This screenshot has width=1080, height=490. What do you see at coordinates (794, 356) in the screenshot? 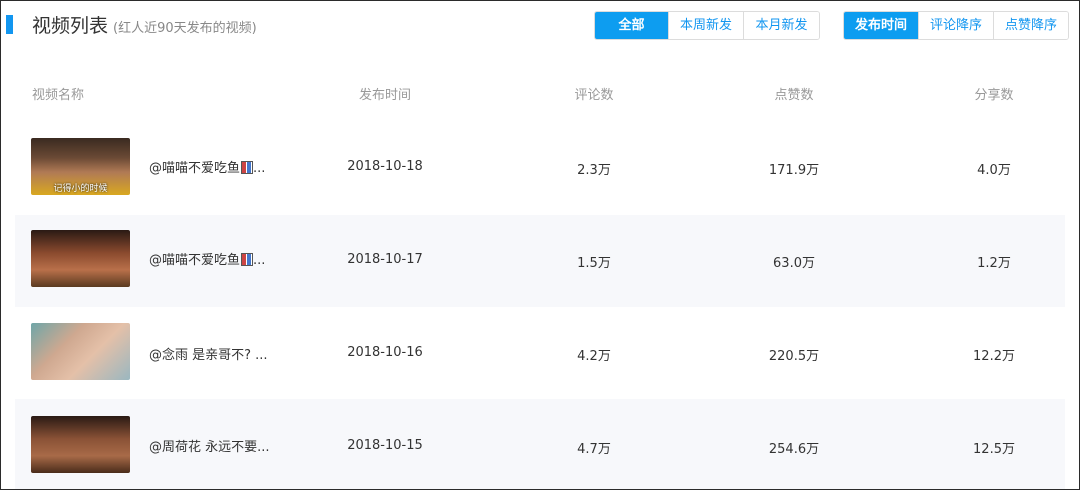
I see `like-count: 220.5万` at bounding box center [794, 356].